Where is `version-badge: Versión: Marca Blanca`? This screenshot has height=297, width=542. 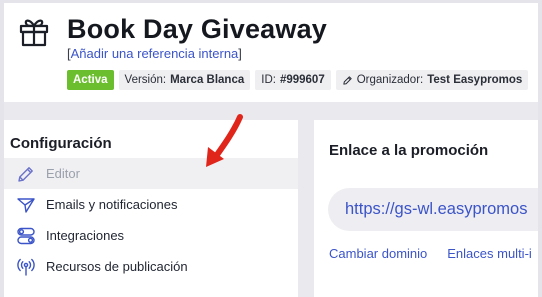 version-badge: Versión: Marca Blanca is located at coordinates (184, 80).